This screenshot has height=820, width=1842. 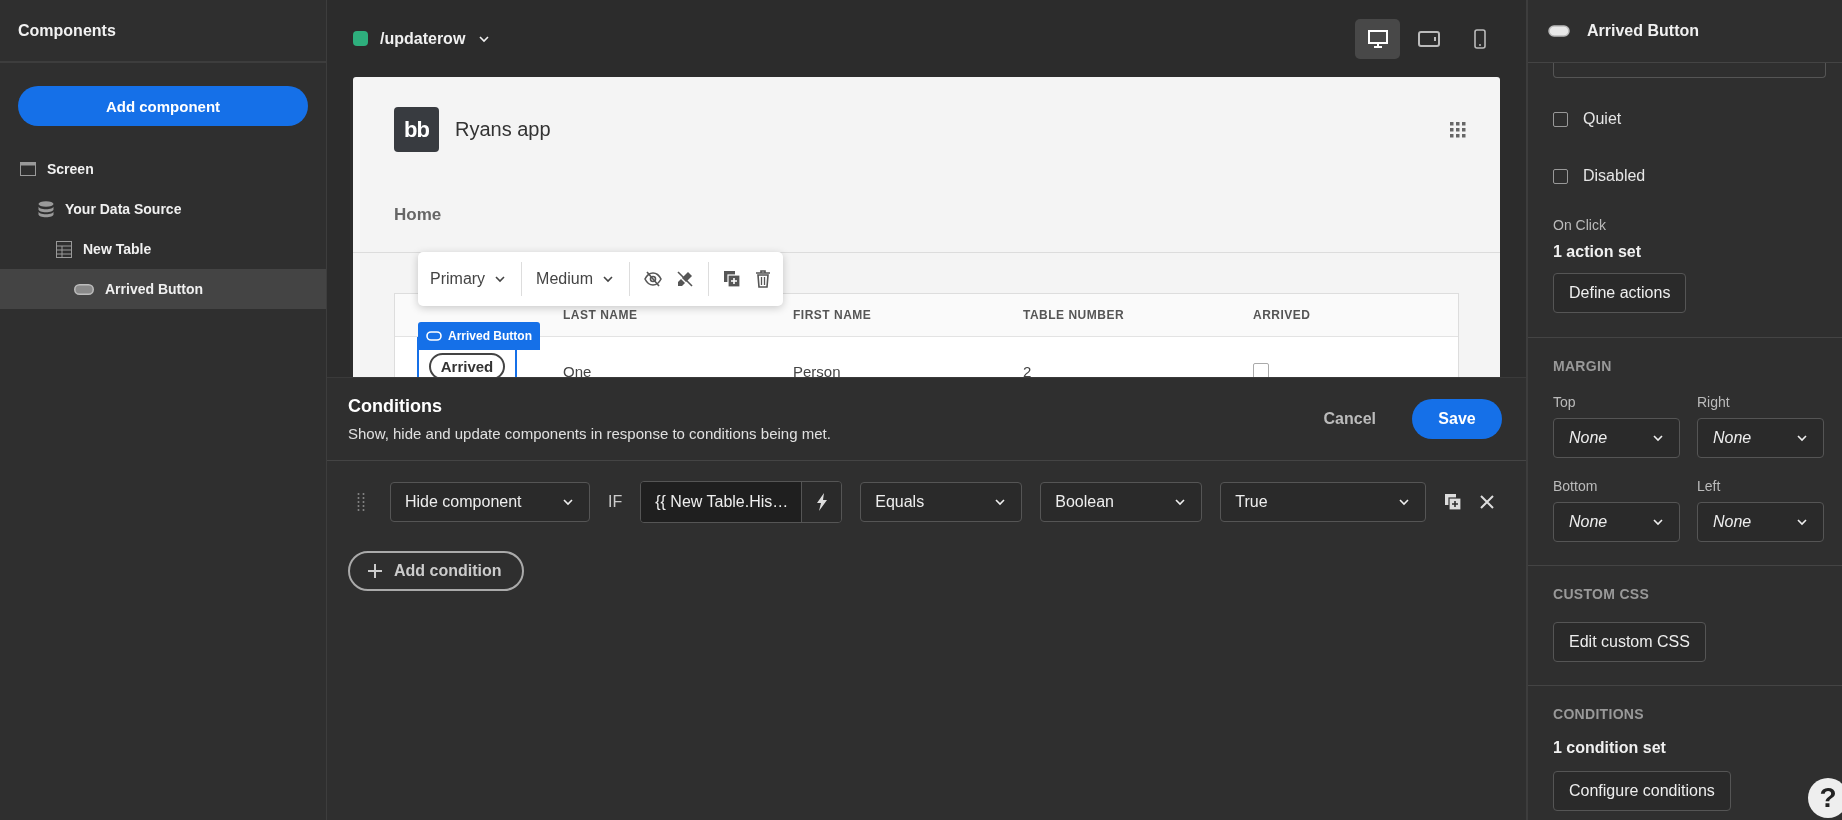 I want to click on field-label: Bottom, so click(x=1576, y=486).